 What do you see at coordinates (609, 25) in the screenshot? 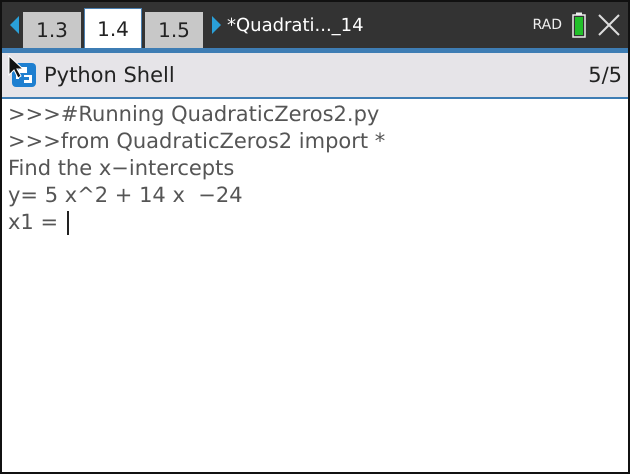
I see `close-icon` at bounding box center [609, 25].